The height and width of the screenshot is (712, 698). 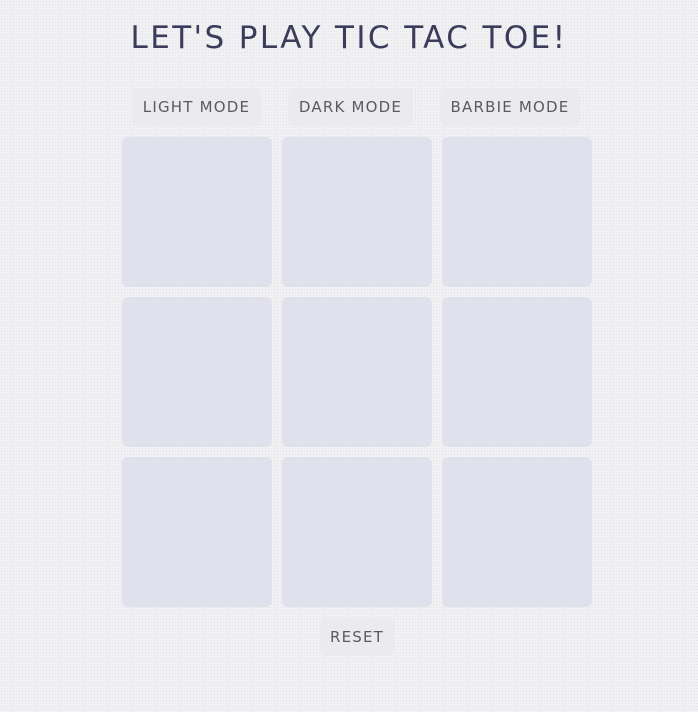 I want to click on barbie-mode-button: BARBIE MODE, so click(x=510, y=107).